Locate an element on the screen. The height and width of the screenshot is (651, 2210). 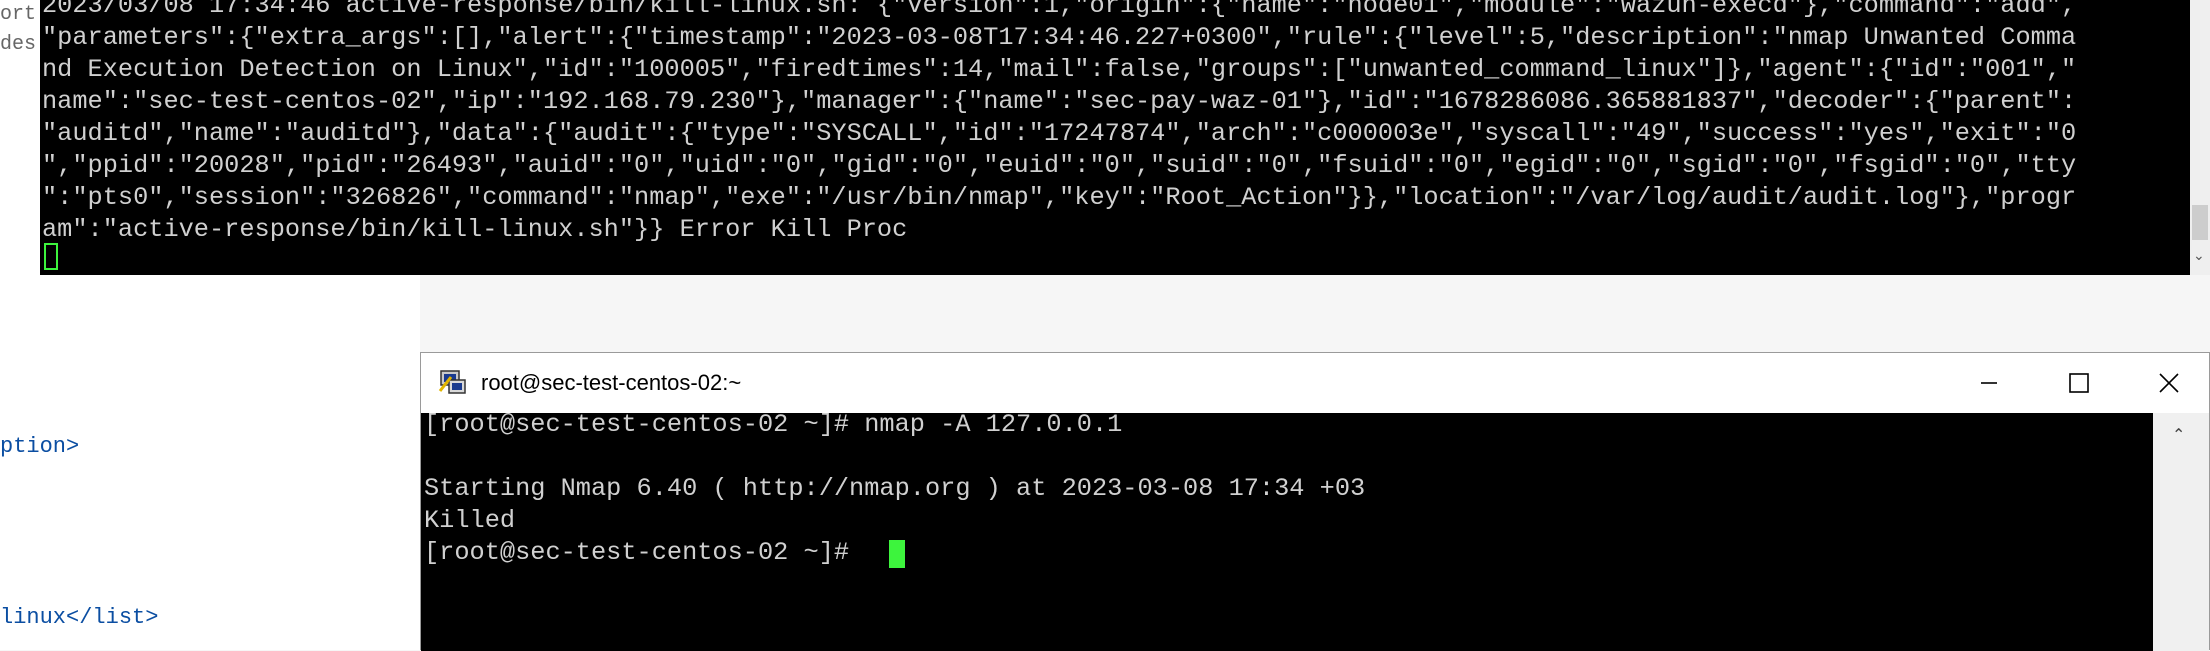
editor-line-ption: ption> is located at coordinates (40, 446).